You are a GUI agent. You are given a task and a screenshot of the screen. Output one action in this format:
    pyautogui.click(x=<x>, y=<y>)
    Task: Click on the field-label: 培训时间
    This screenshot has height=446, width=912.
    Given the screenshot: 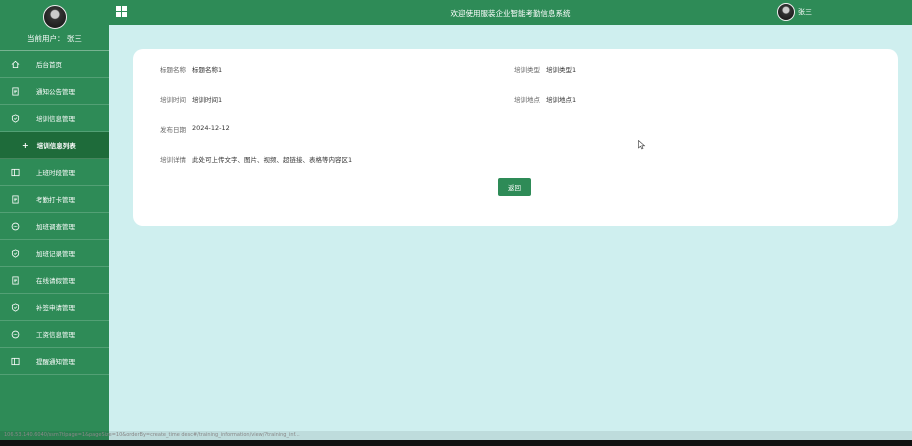 What is the action you would take?
    pyautogui.click(x=173, y=100)
    